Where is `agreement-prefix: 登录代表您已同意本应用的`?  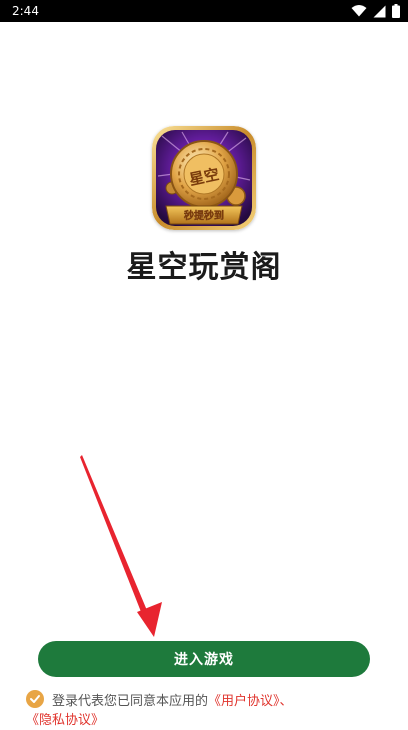
agreement-prefix: 登录代表您已同意本应用的 is located at coordinates (130, 701).